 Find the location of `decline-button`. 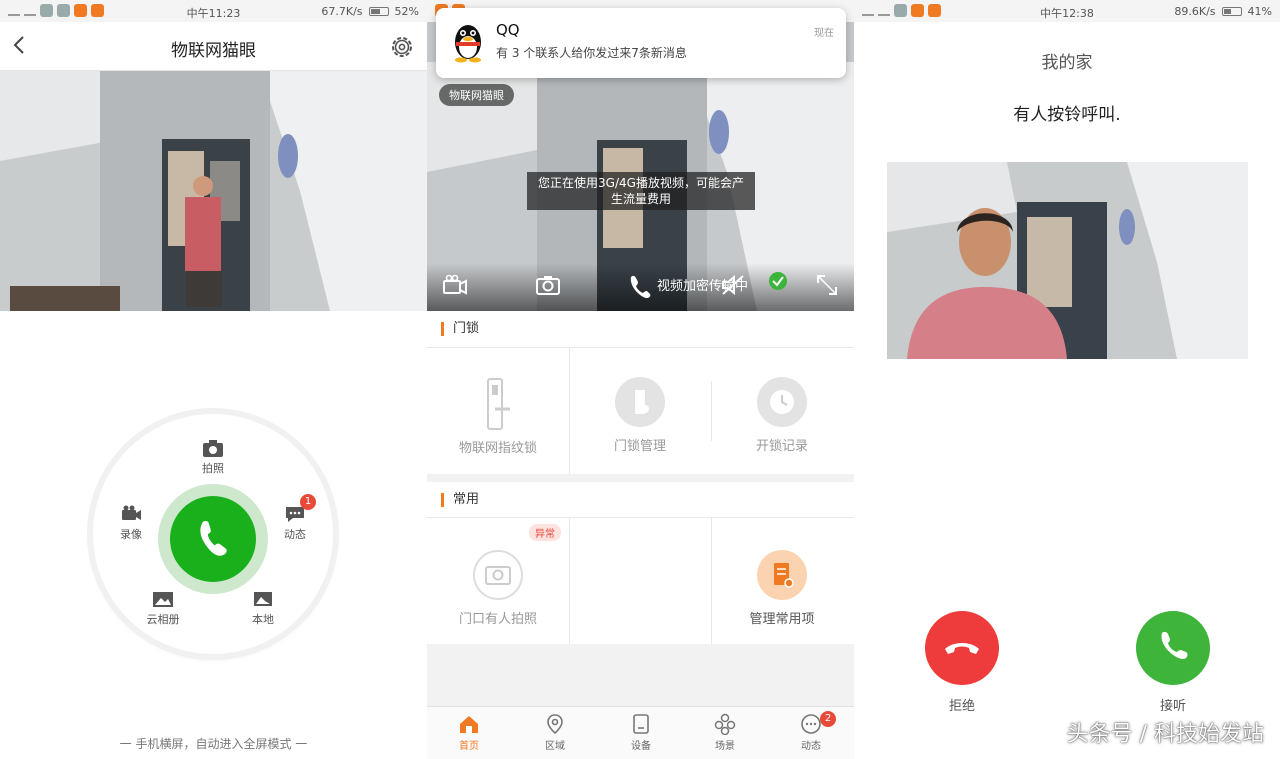

decline-button is located at coordinates (962, 648).